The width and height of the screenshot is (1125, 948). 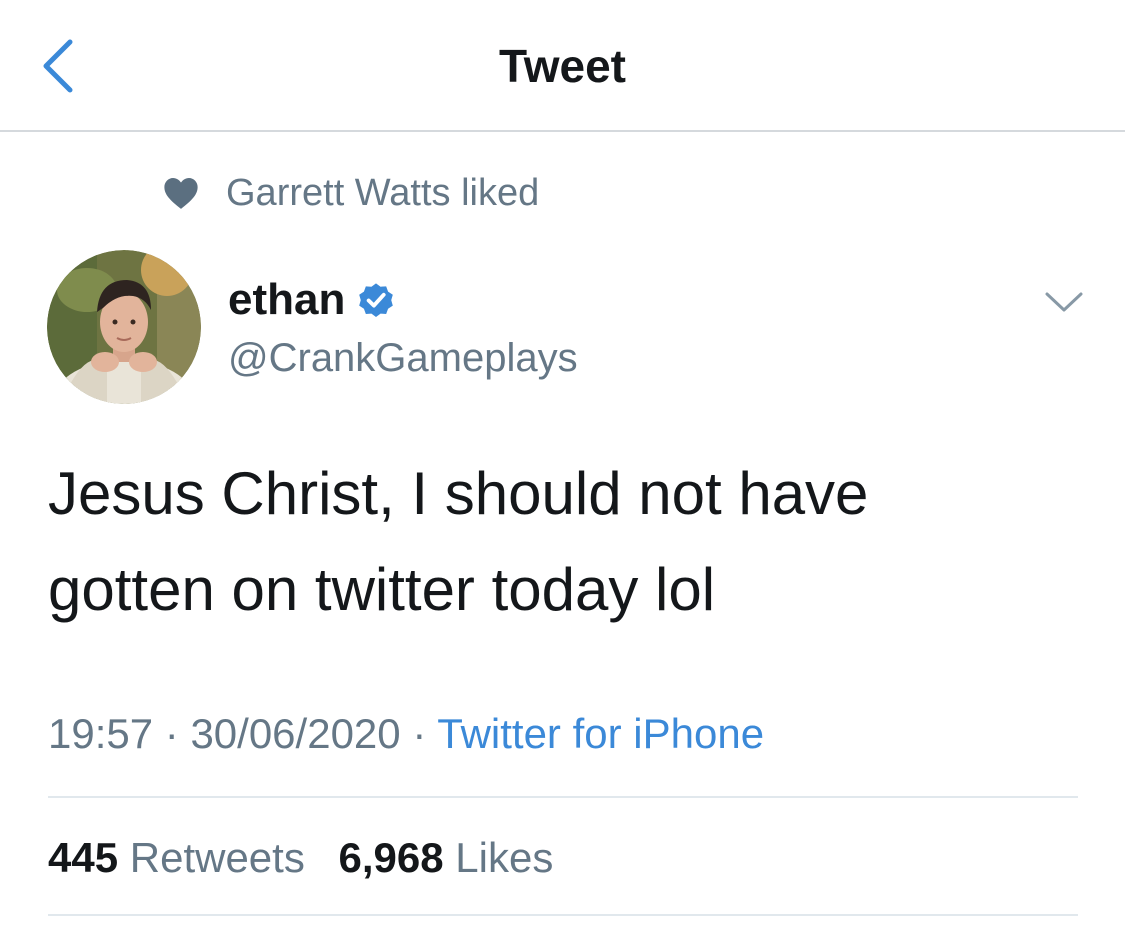 I want to click on author-block: ethan @CrankGameplays, so click(x=403, y=328).